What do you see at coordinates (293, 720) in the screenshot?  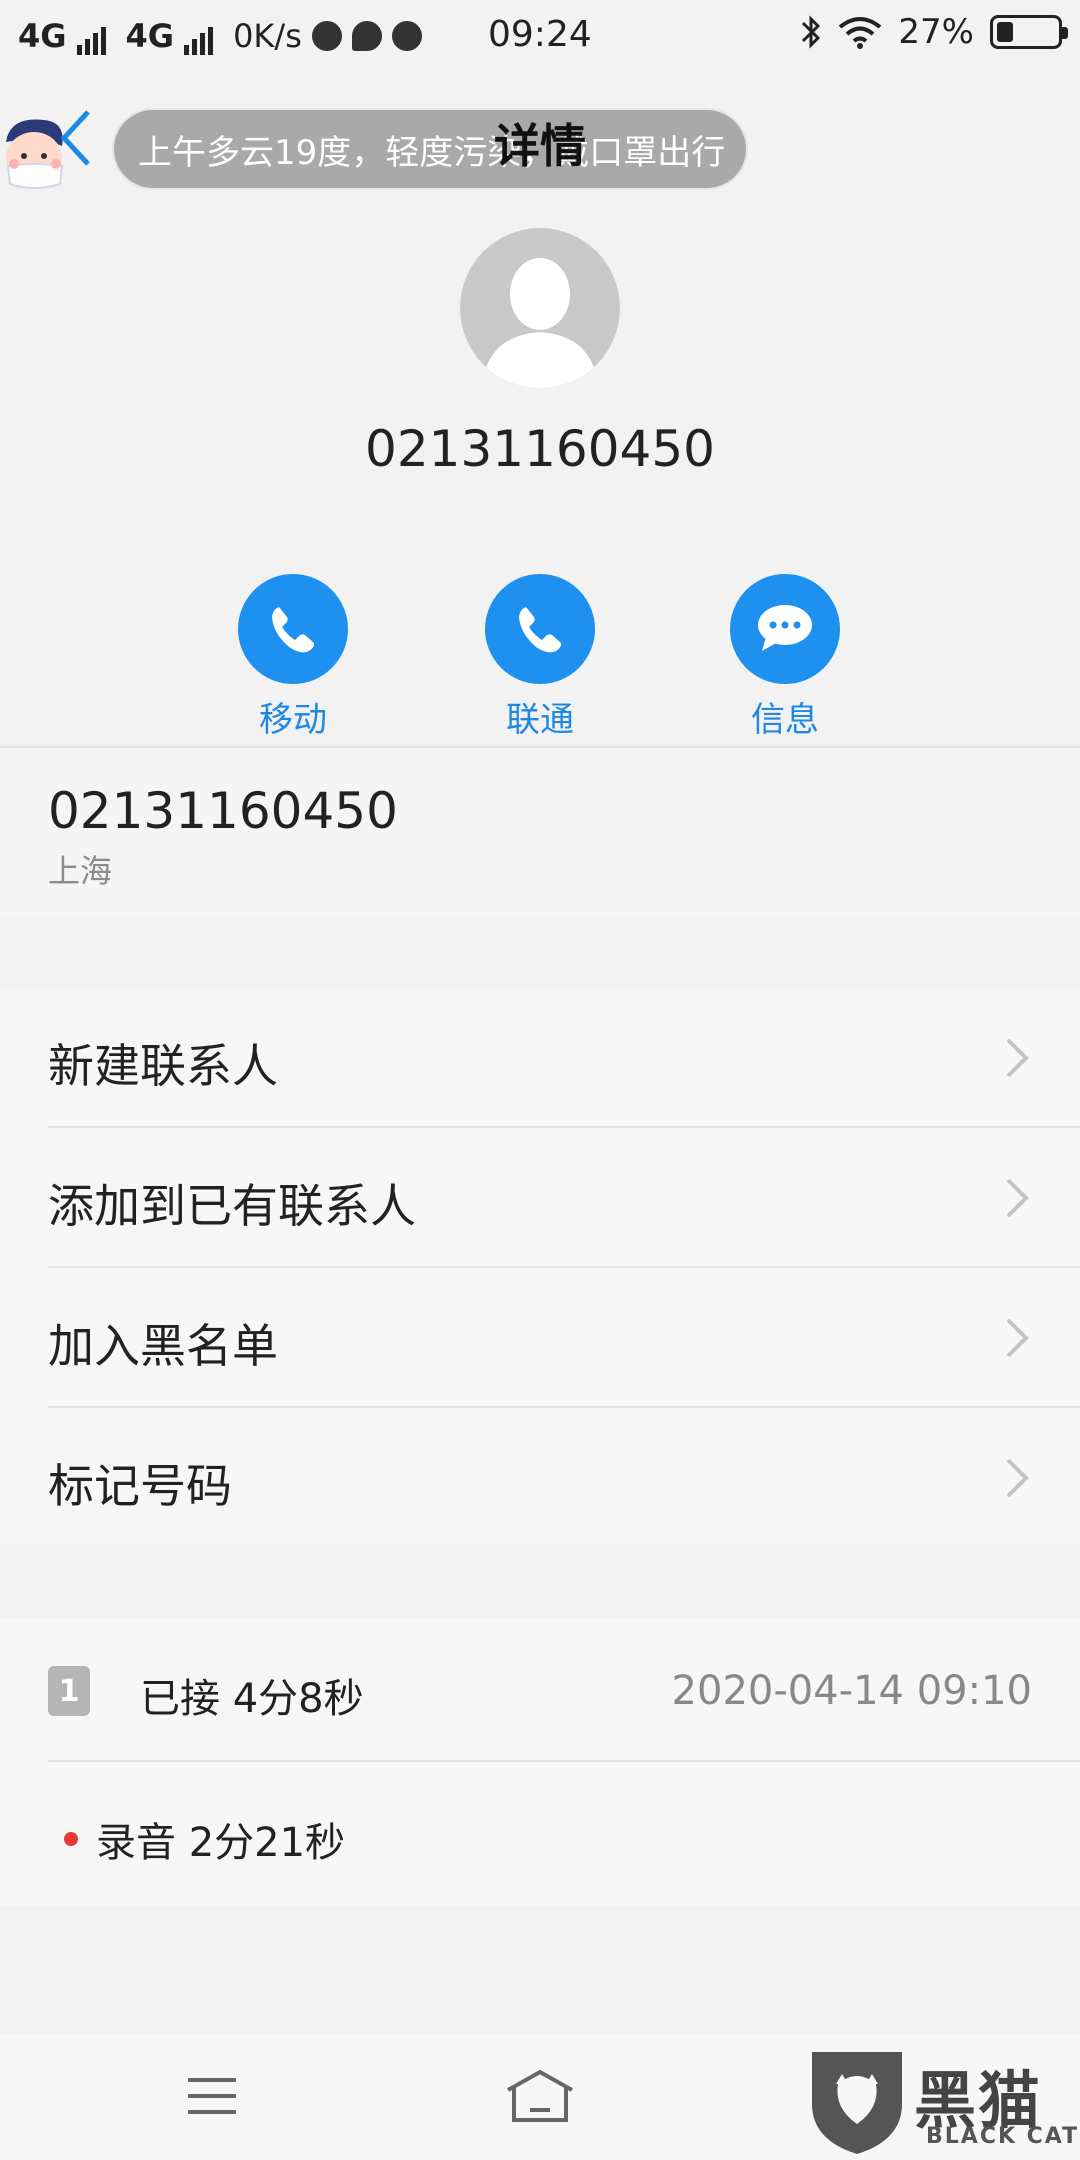 I see `action-label: 移动` at bounding box center [293, 720].